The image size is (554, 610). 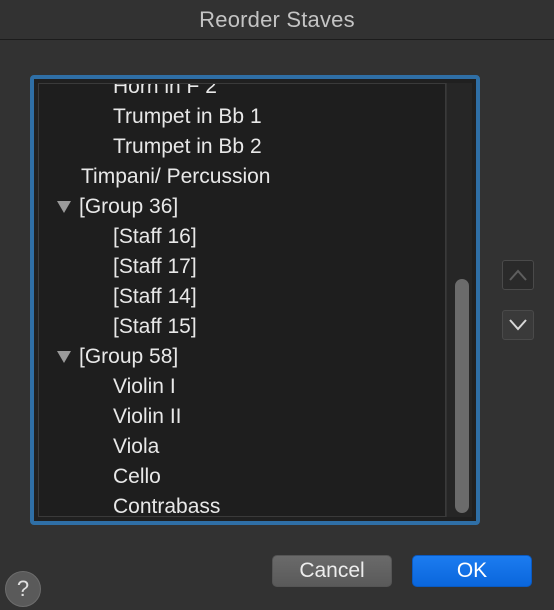 What do you see at coordinates (242, 477) in the screenshot?
I see `staff-row: Cello` at bounding box center [242, 477].